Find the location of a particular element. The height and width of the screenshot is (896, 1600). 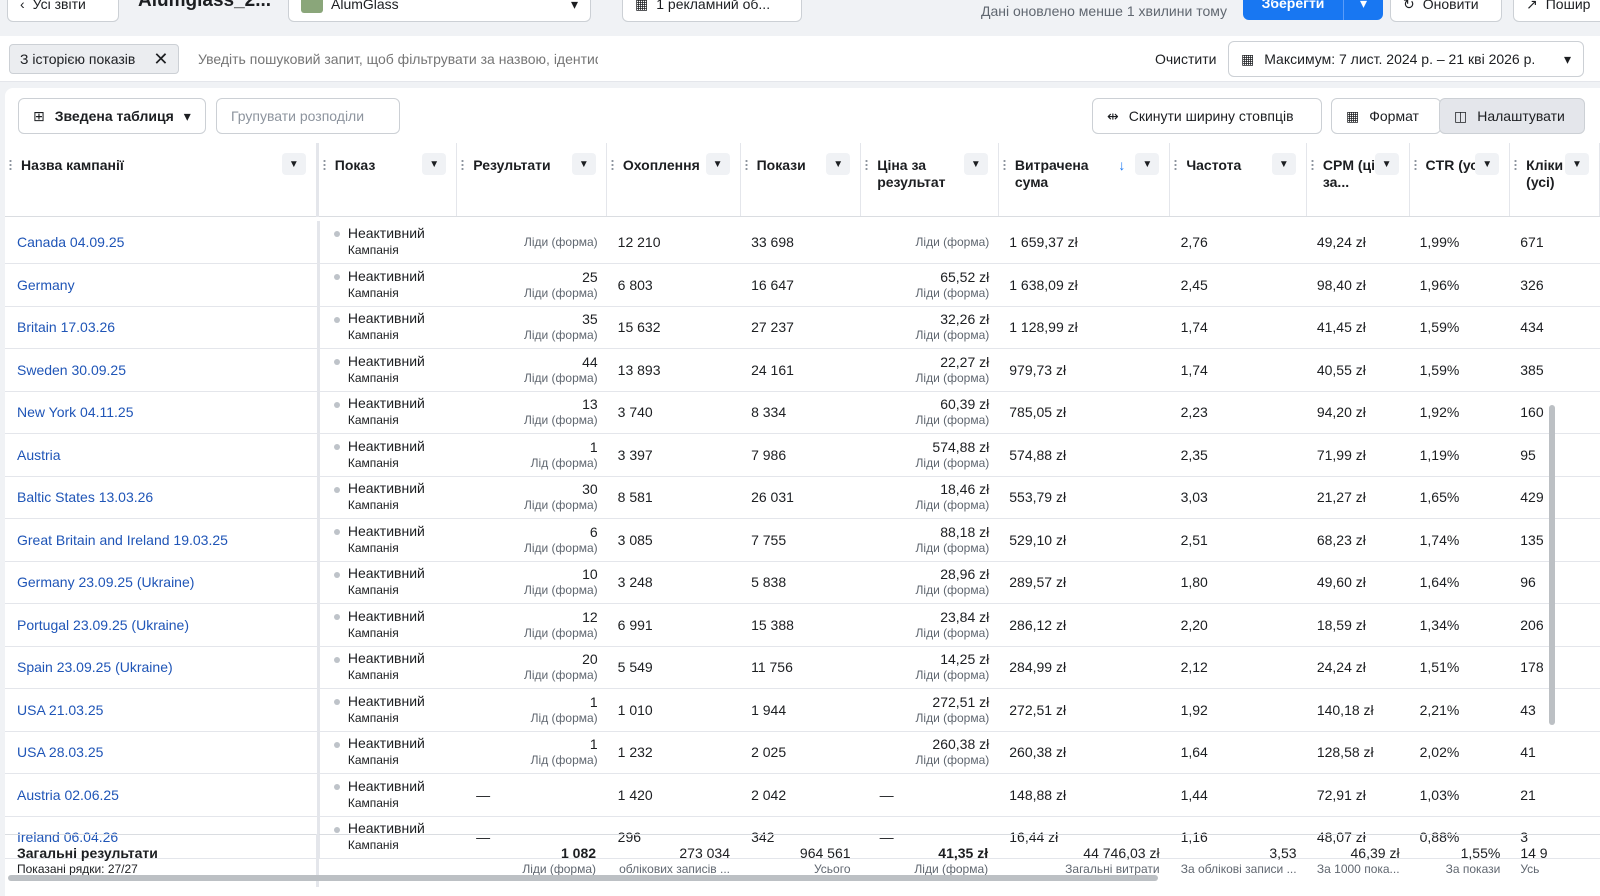

sort-descending-icon: ↓ is located at coordinates (1121, 165).